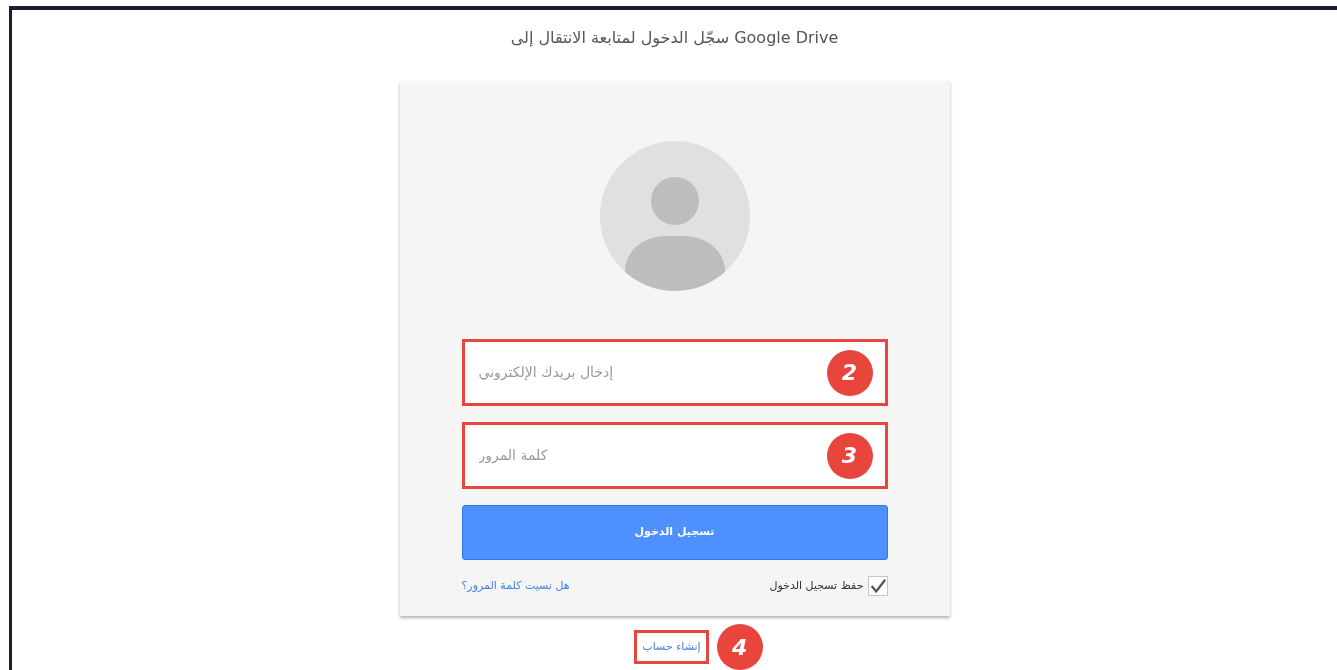 The height and width of the screenshot is (670, 1337). What do you see at coordinates (674, 38) in the screenshot?
I see `page-heading: سجّل الدخول لمتابعة الانتقال إلى Google Drive` at bounding box center [674, 38].